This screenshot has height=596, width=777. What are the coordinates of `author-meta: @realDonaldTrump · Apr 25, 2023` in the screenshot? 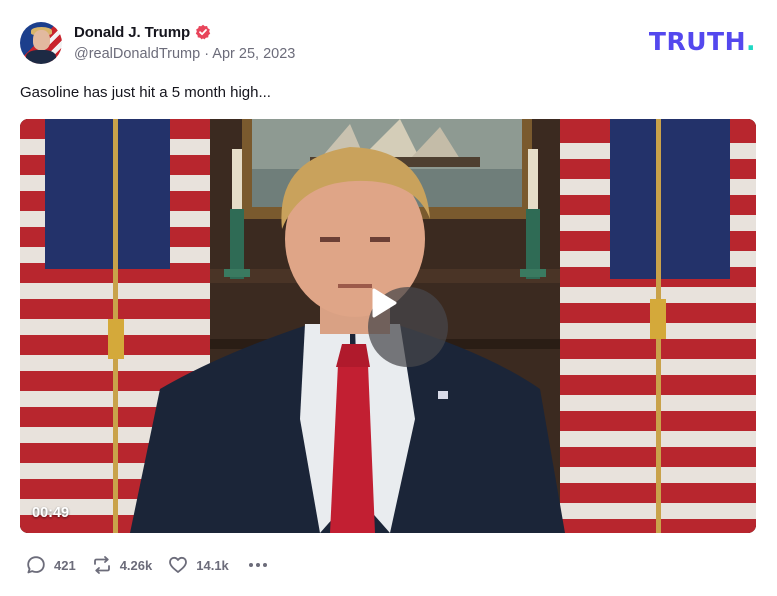 It's located at (184, 54).